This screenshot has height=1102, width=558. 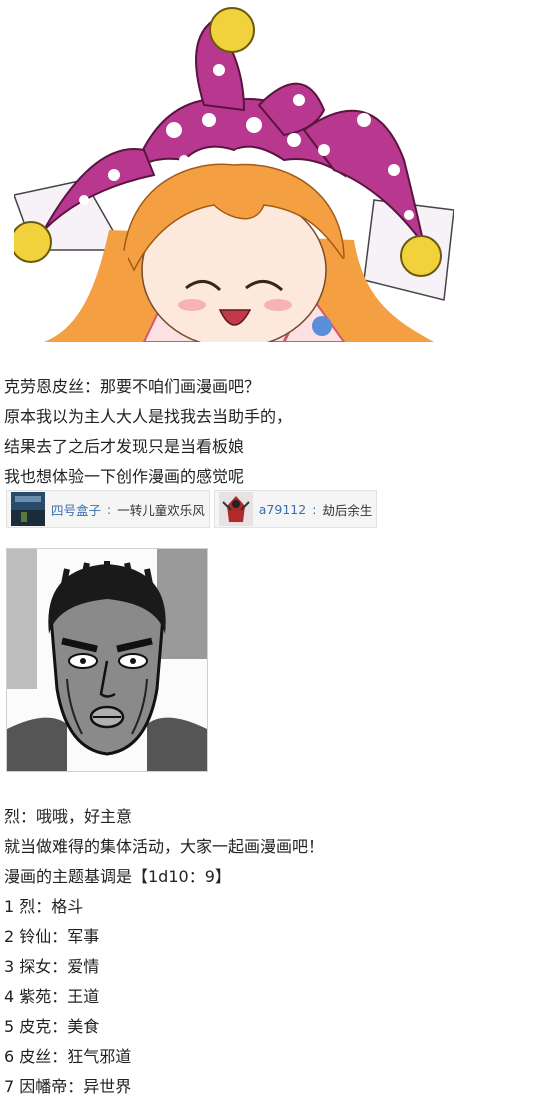 I want to click on quote-link-1: 四号盒子: 一转儿童欢乐风, so click(x=108, y=509).